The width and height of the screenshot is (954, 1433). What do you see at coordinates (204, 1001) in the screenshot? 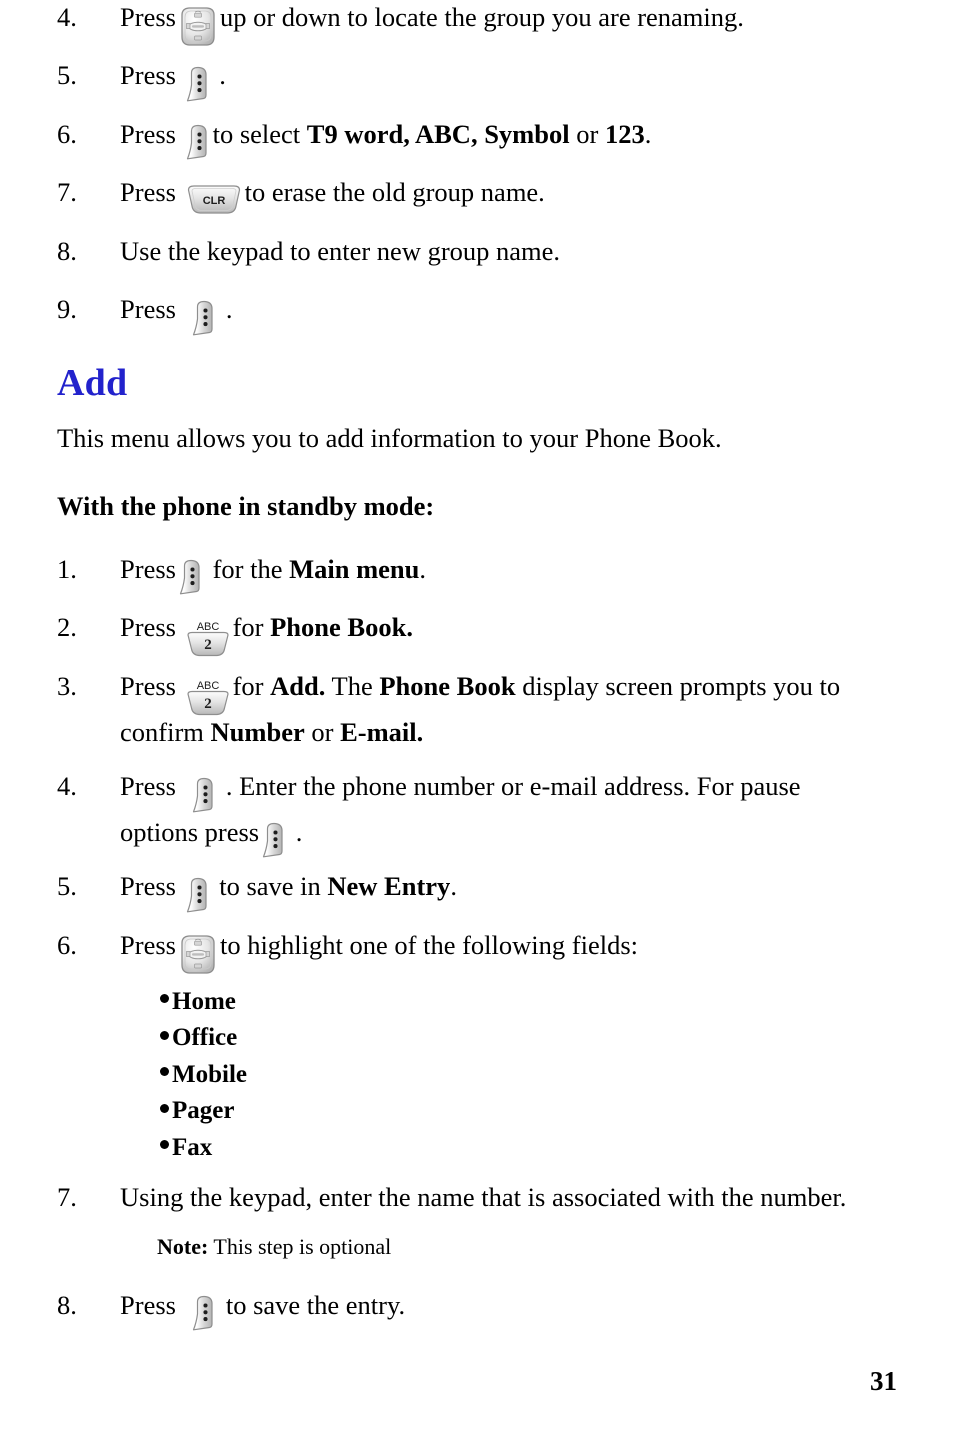
I see `bullet-label: Home` at bounding box center [204, 1001].